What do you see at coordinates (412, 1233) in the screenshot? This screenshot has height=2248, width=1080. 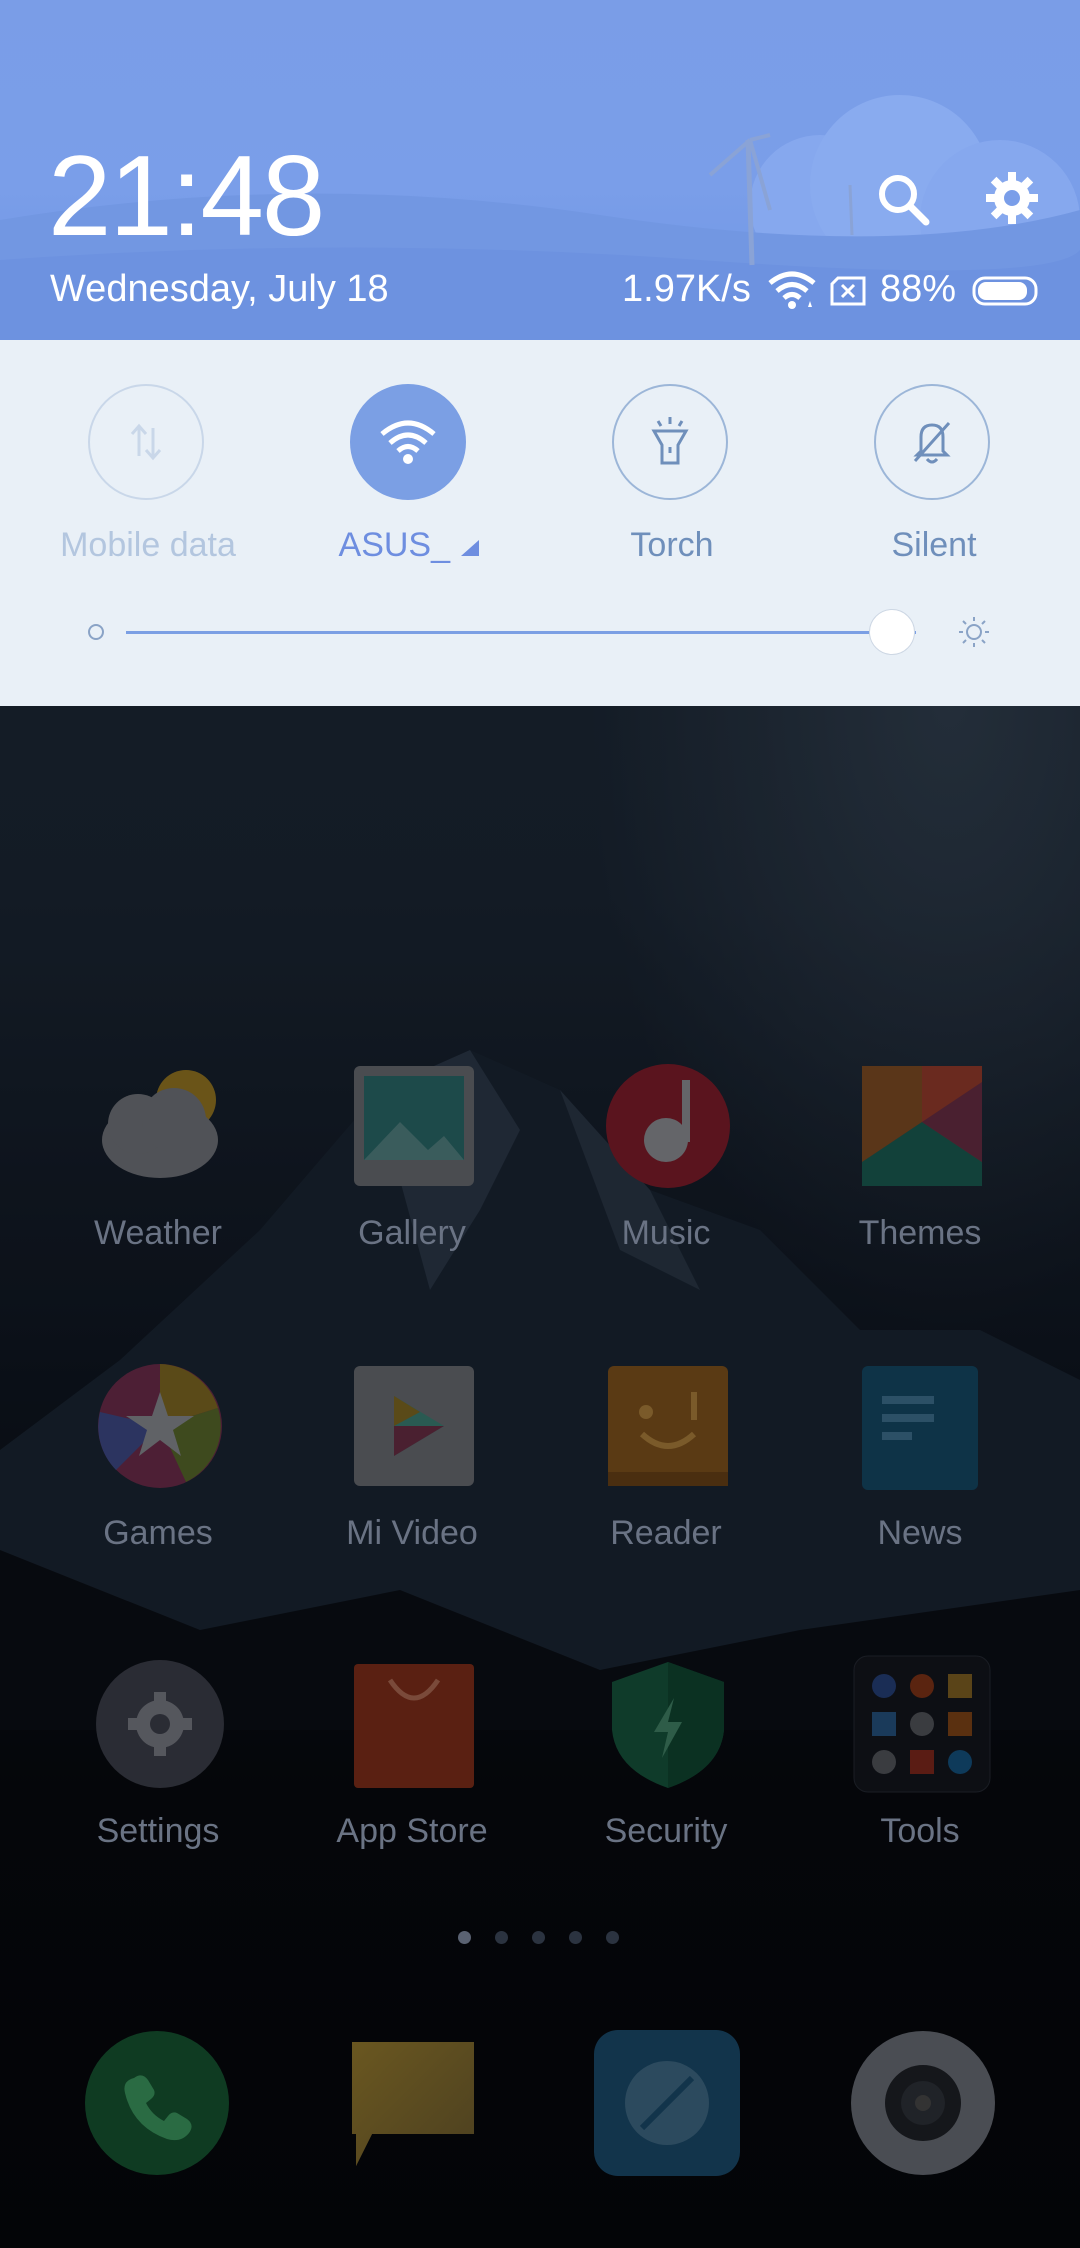 I see `app-label: Gallery` at bounding box center [412, 1233].